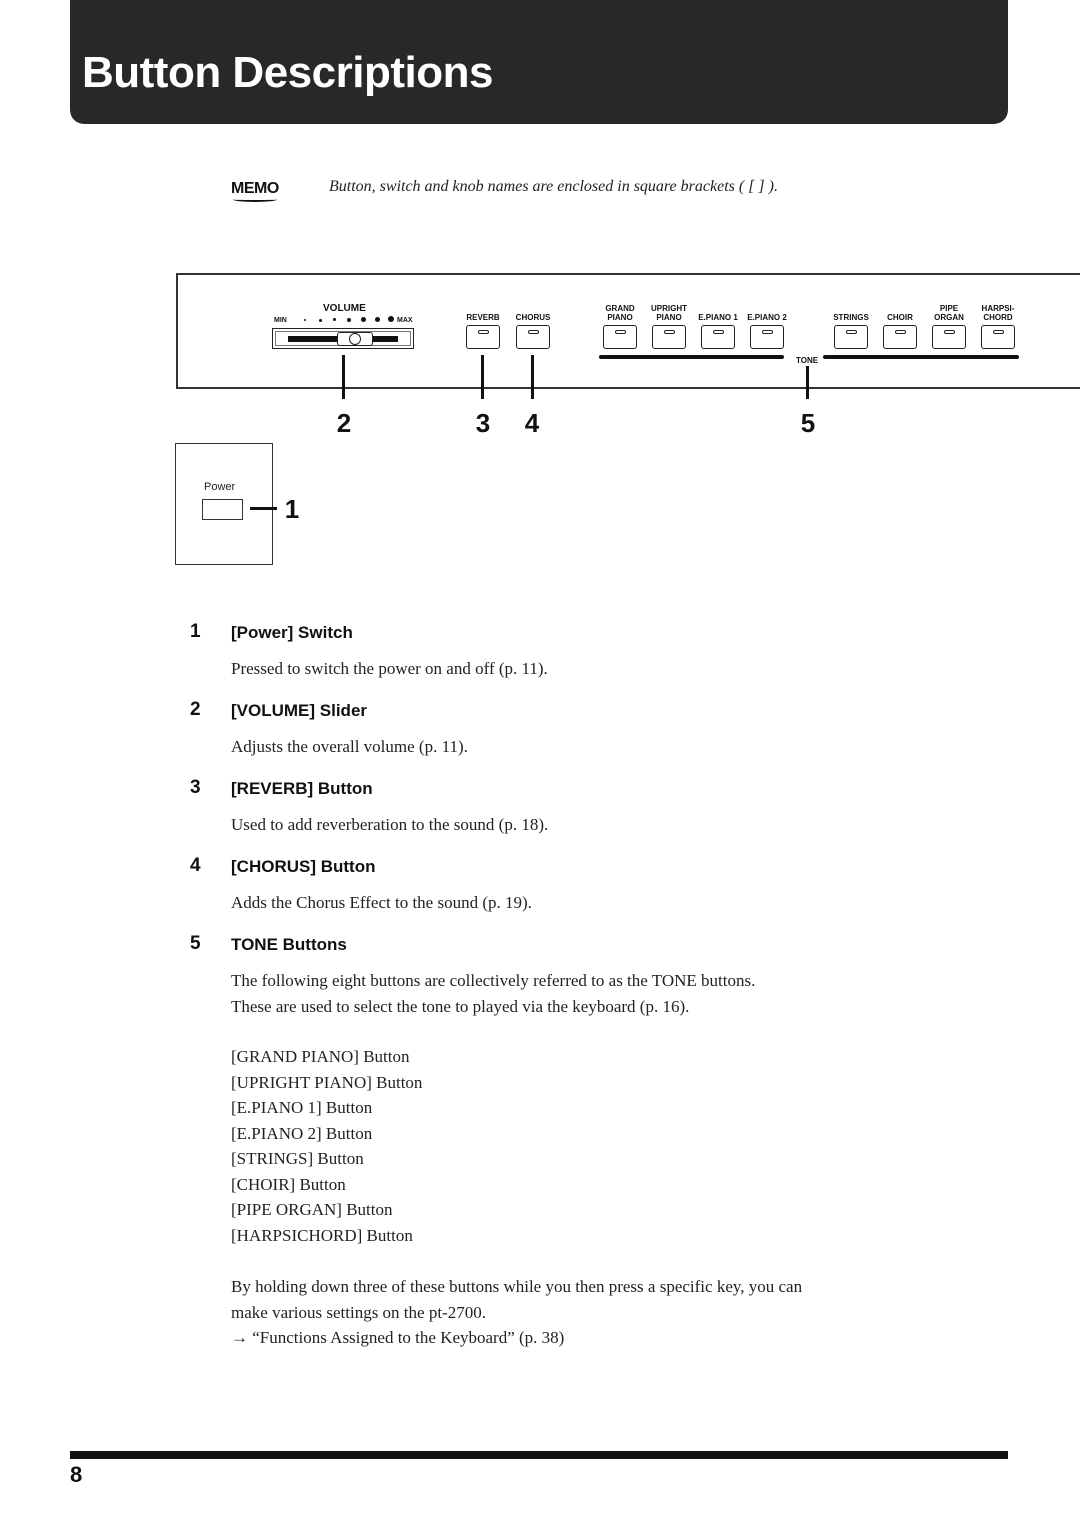 The height and width of the screenshot is (1528, 1080). Describe the element at coordinates (483, 337) in the screenshot. I see `reverb-button` at that location.